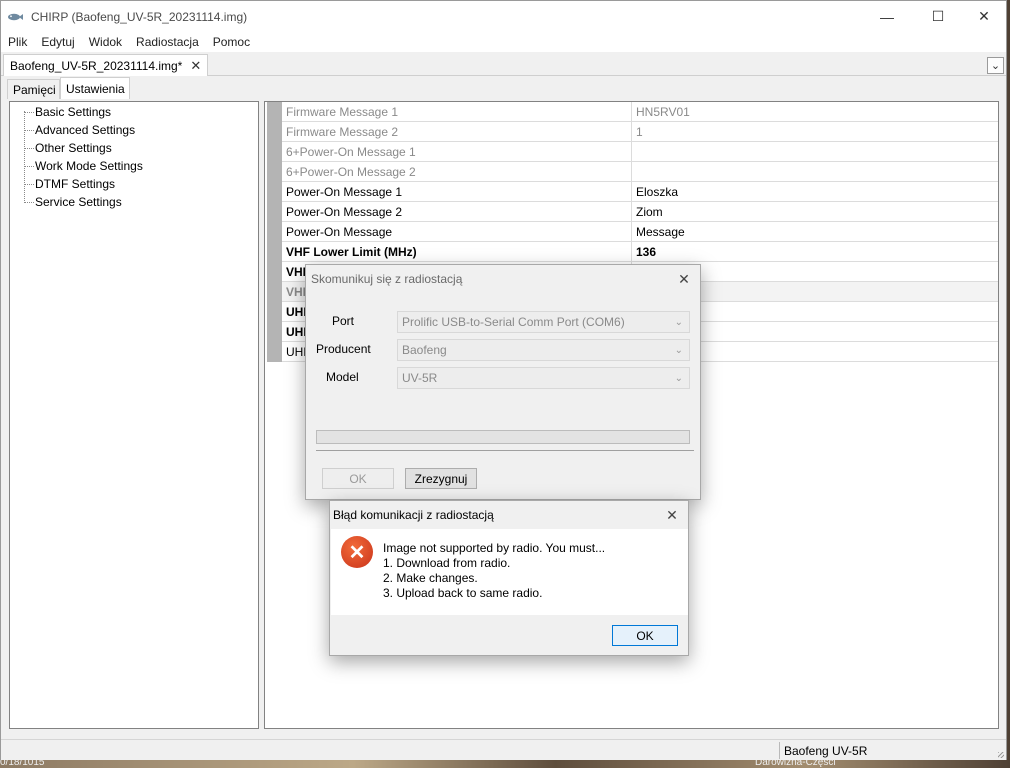  I want to click on settings-row: Power-On Message Message, so click(632, 232).